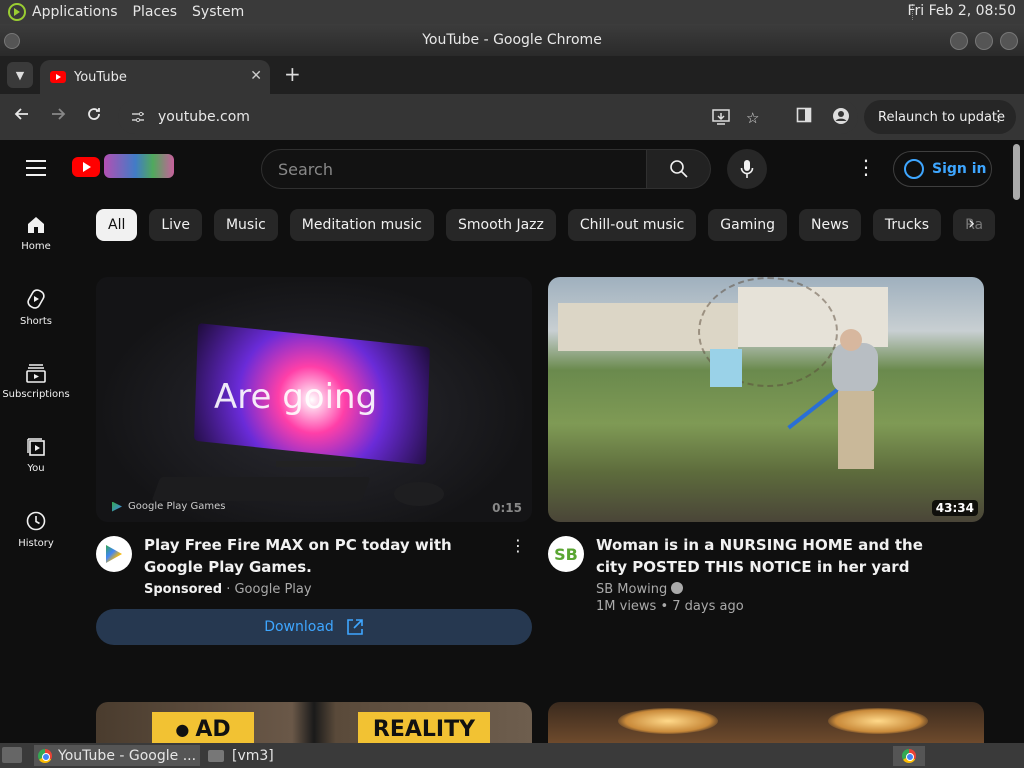 The width and height of the screenshot is (1024, 768). I want to click on tab-search-button: ▼, so click(20, 75).